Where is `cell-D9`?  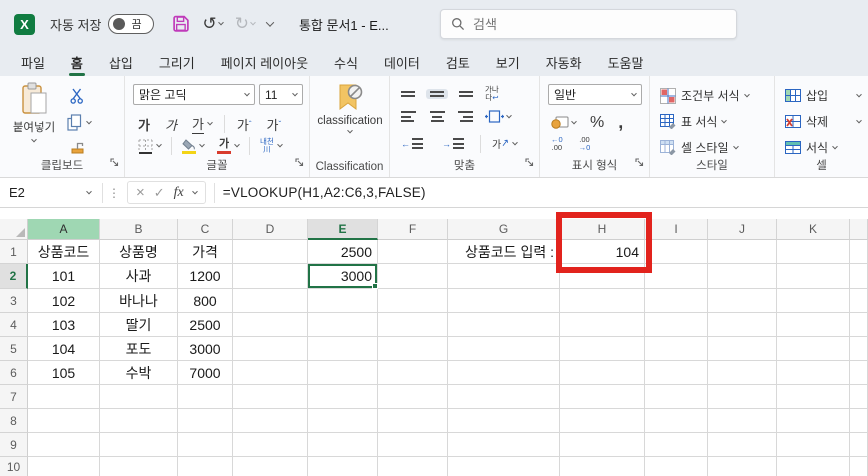
cell-D9 is located at coordinates (270, 445).